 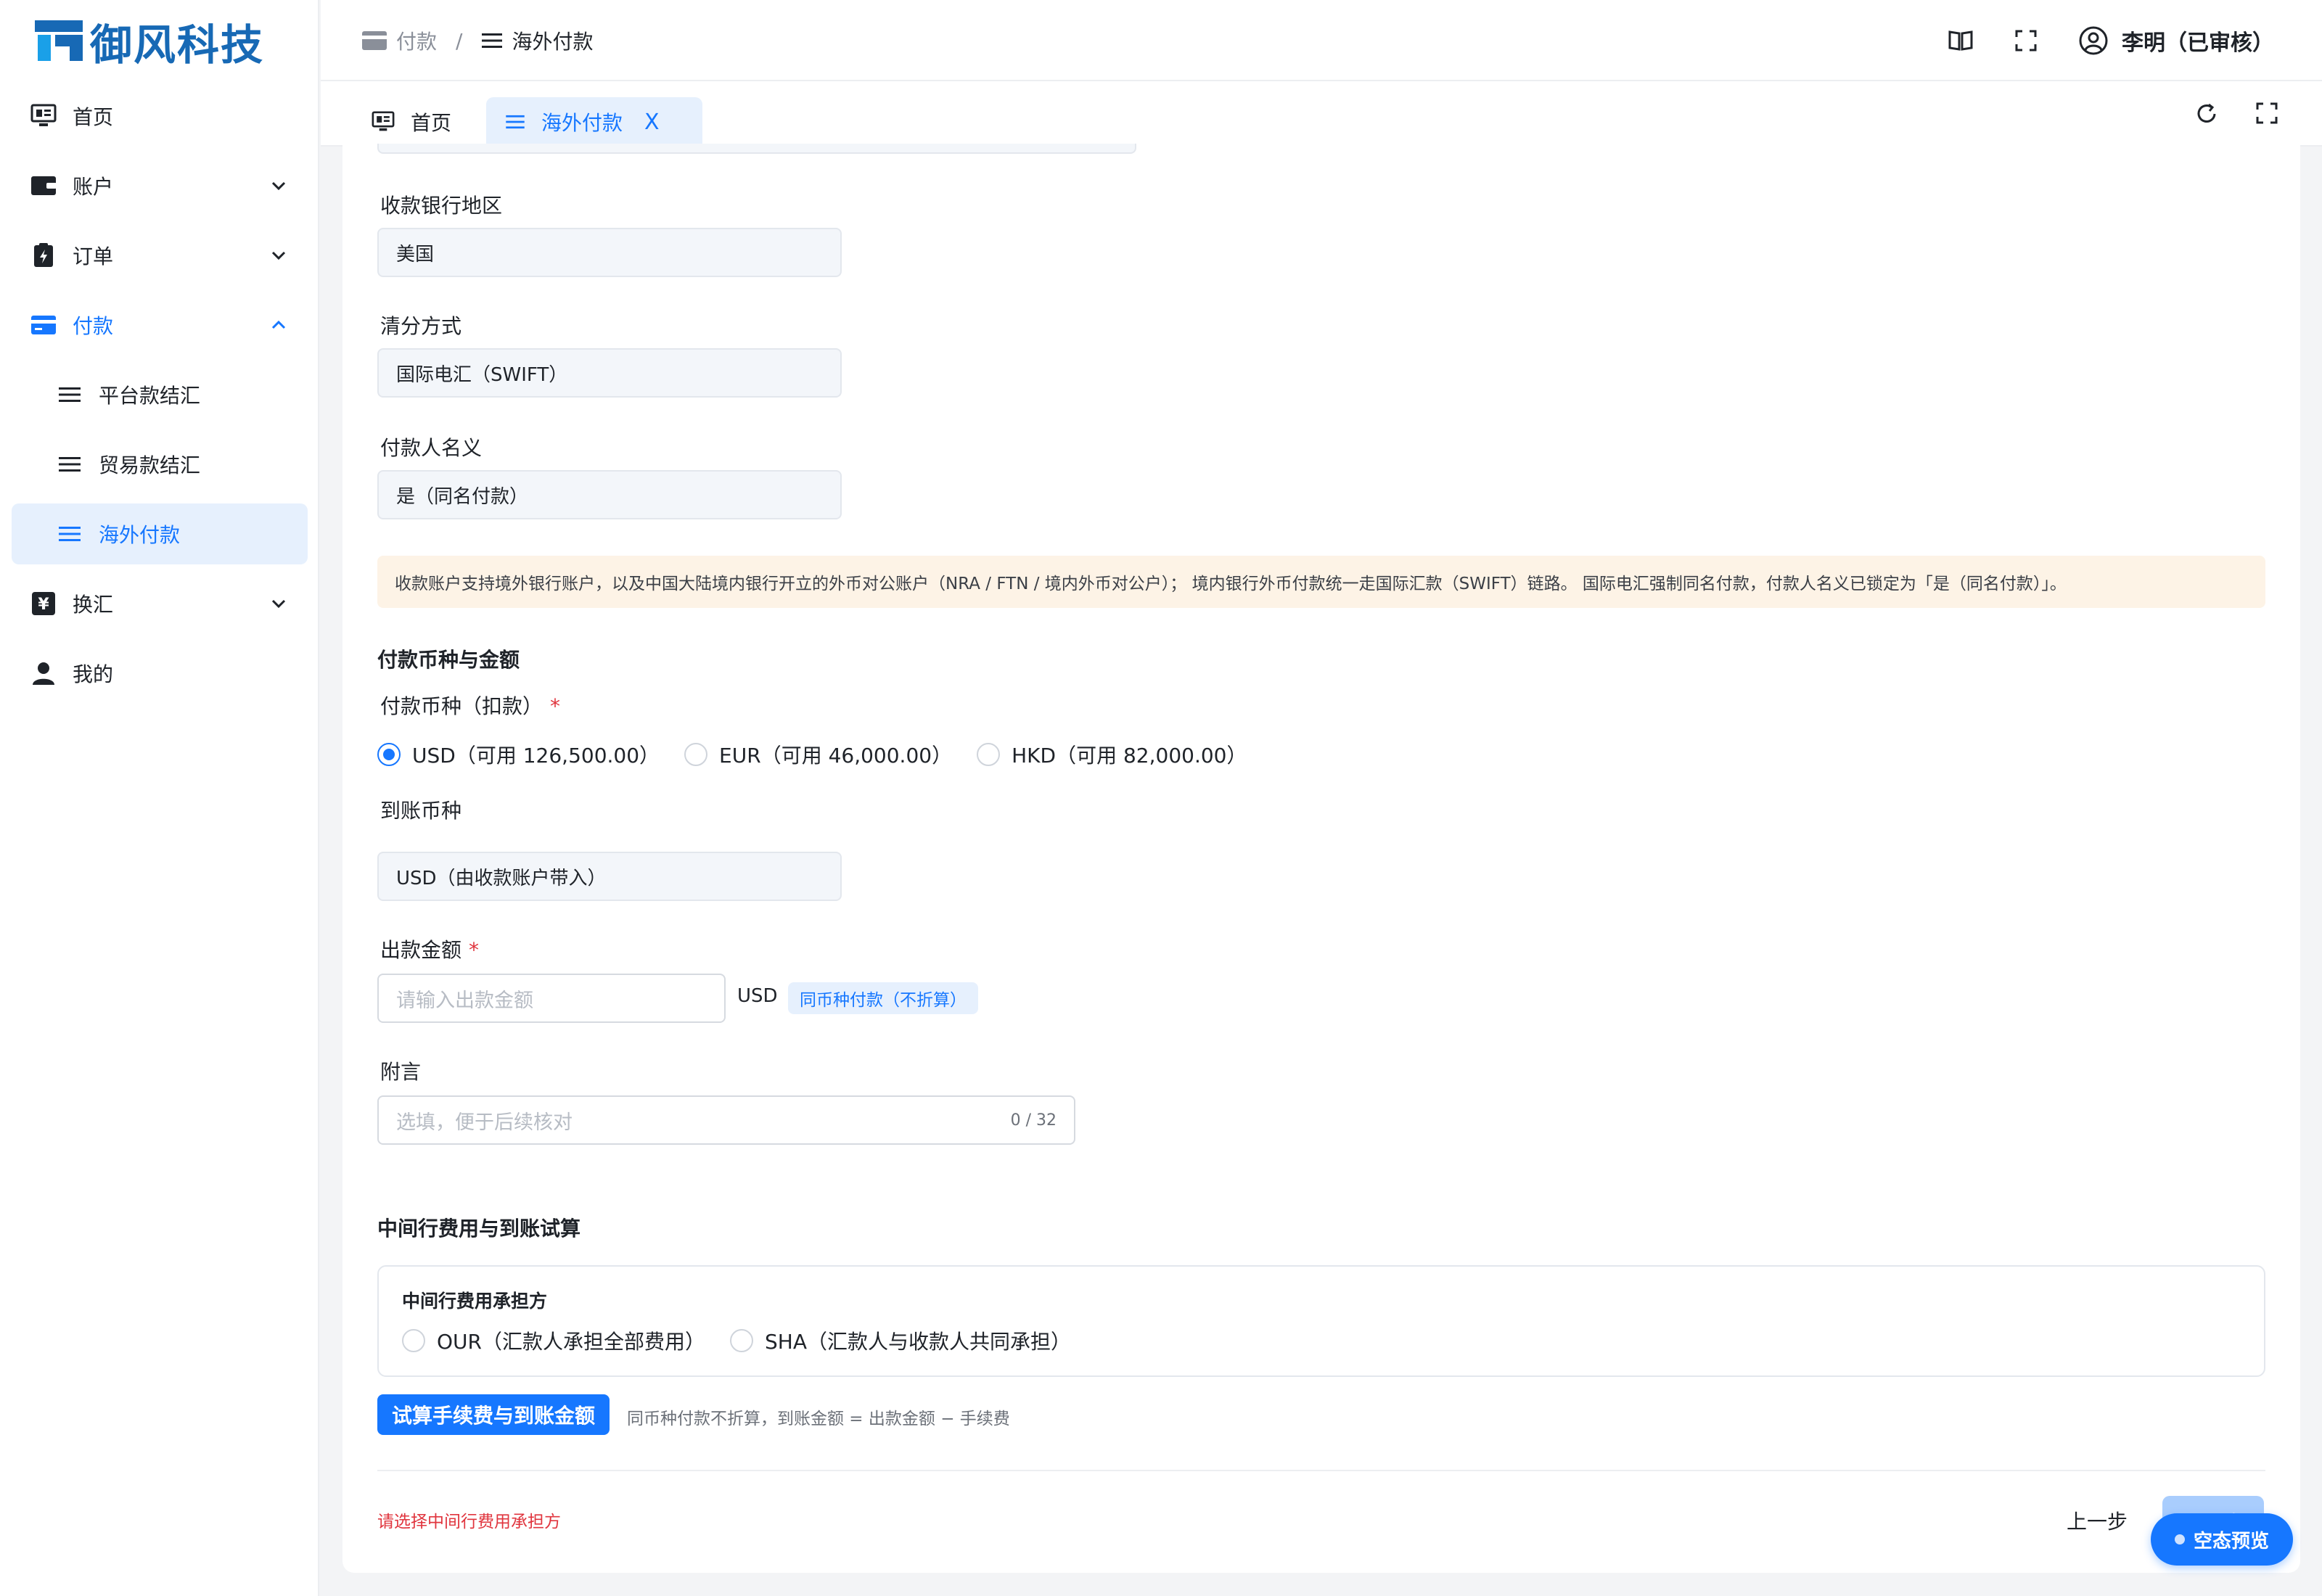 What do you see at coordinates (278, 325) in the screenshot?
I see `chevron-up-icon` at bounding box center [278, 325].